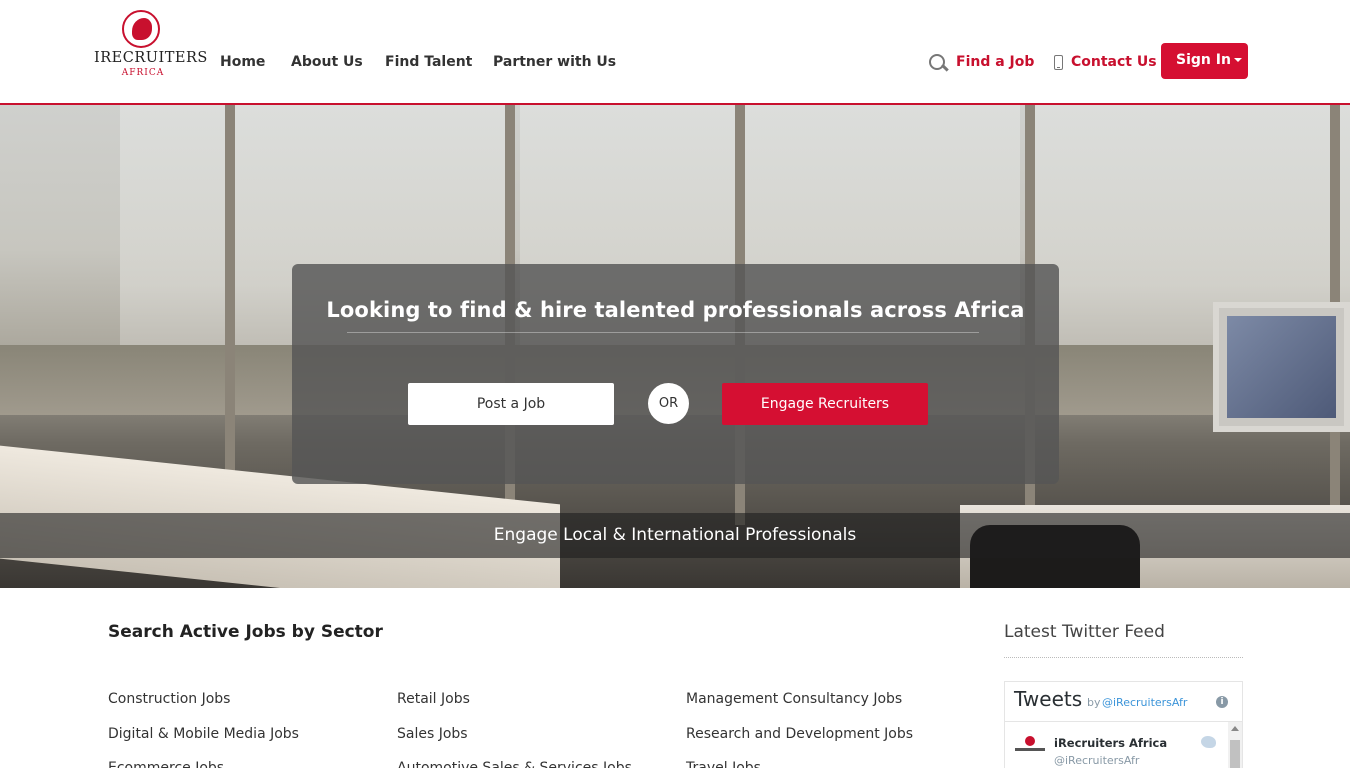  What do you see at coordinates (428, 62) in the screenshot?
I see `nav-find-talent: Find Talent` at bounding box center [428, 62].